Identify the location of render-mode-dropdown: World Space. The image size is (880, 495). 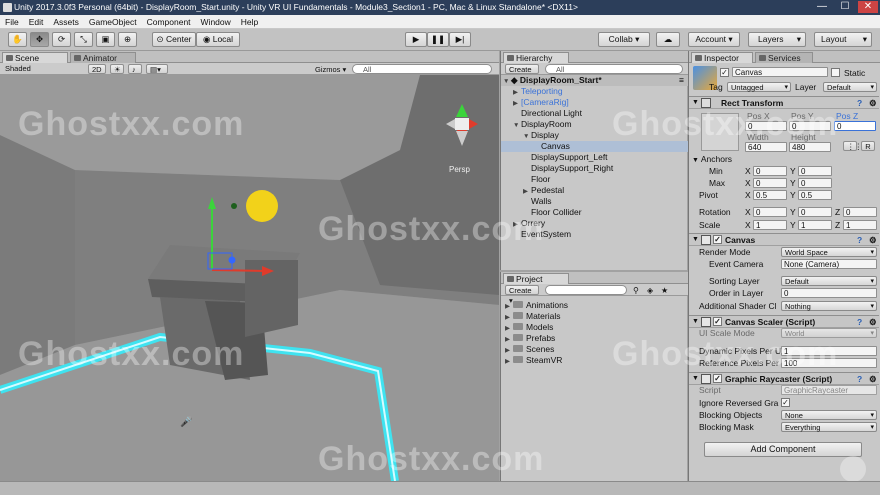
(829, 252).